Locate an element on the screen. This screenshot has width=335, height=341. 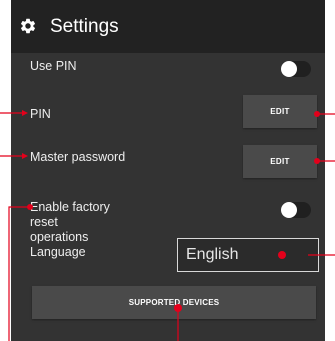
header-bar: Settings is located at coordinates (168, 26).